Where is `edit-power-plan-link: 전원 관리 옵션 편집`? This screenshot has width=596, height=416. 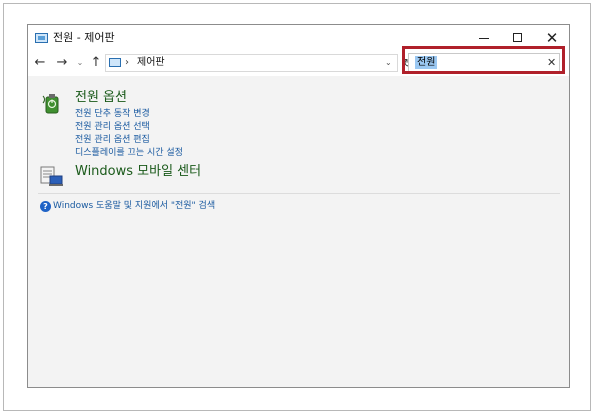 edit-power-plan-link: 전원 관리 옵션 편집 is located at coordinates (112, 140).